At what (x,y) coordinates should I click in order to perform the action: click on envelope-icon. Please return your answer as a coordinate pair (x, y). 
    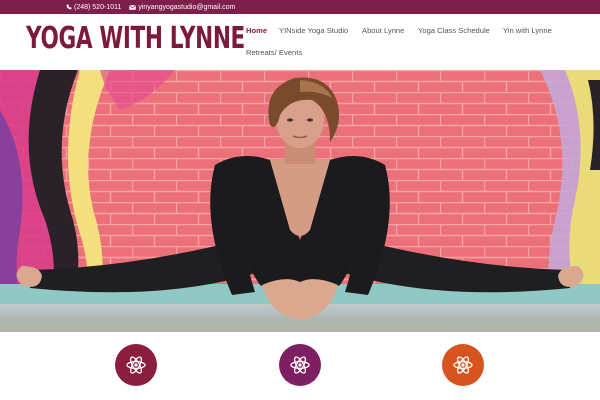
    Looking at the image, I should click on (133, 7).